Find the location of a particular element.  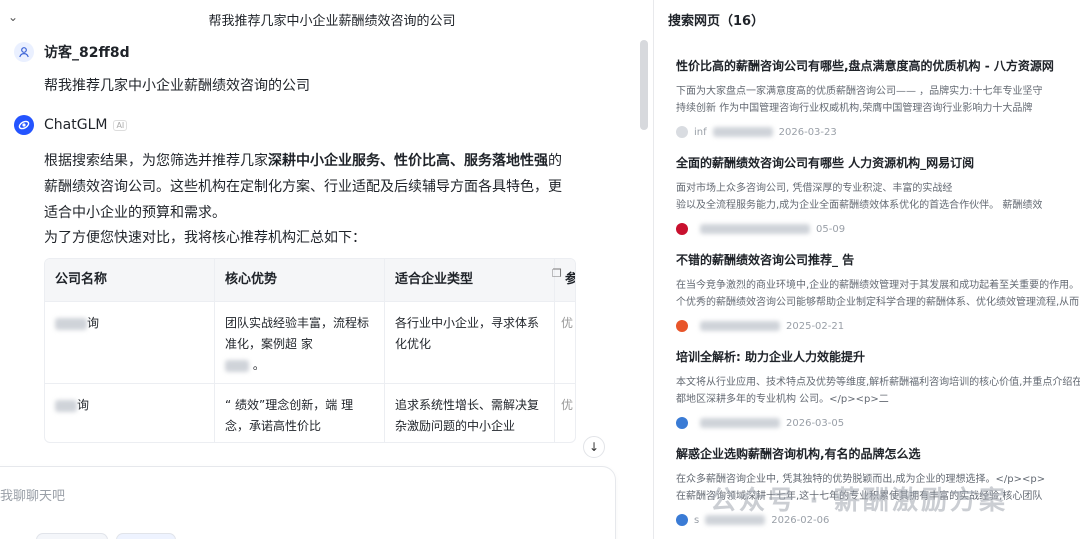

scroll-down-button: ↓ is located at coordinates (594, 447).